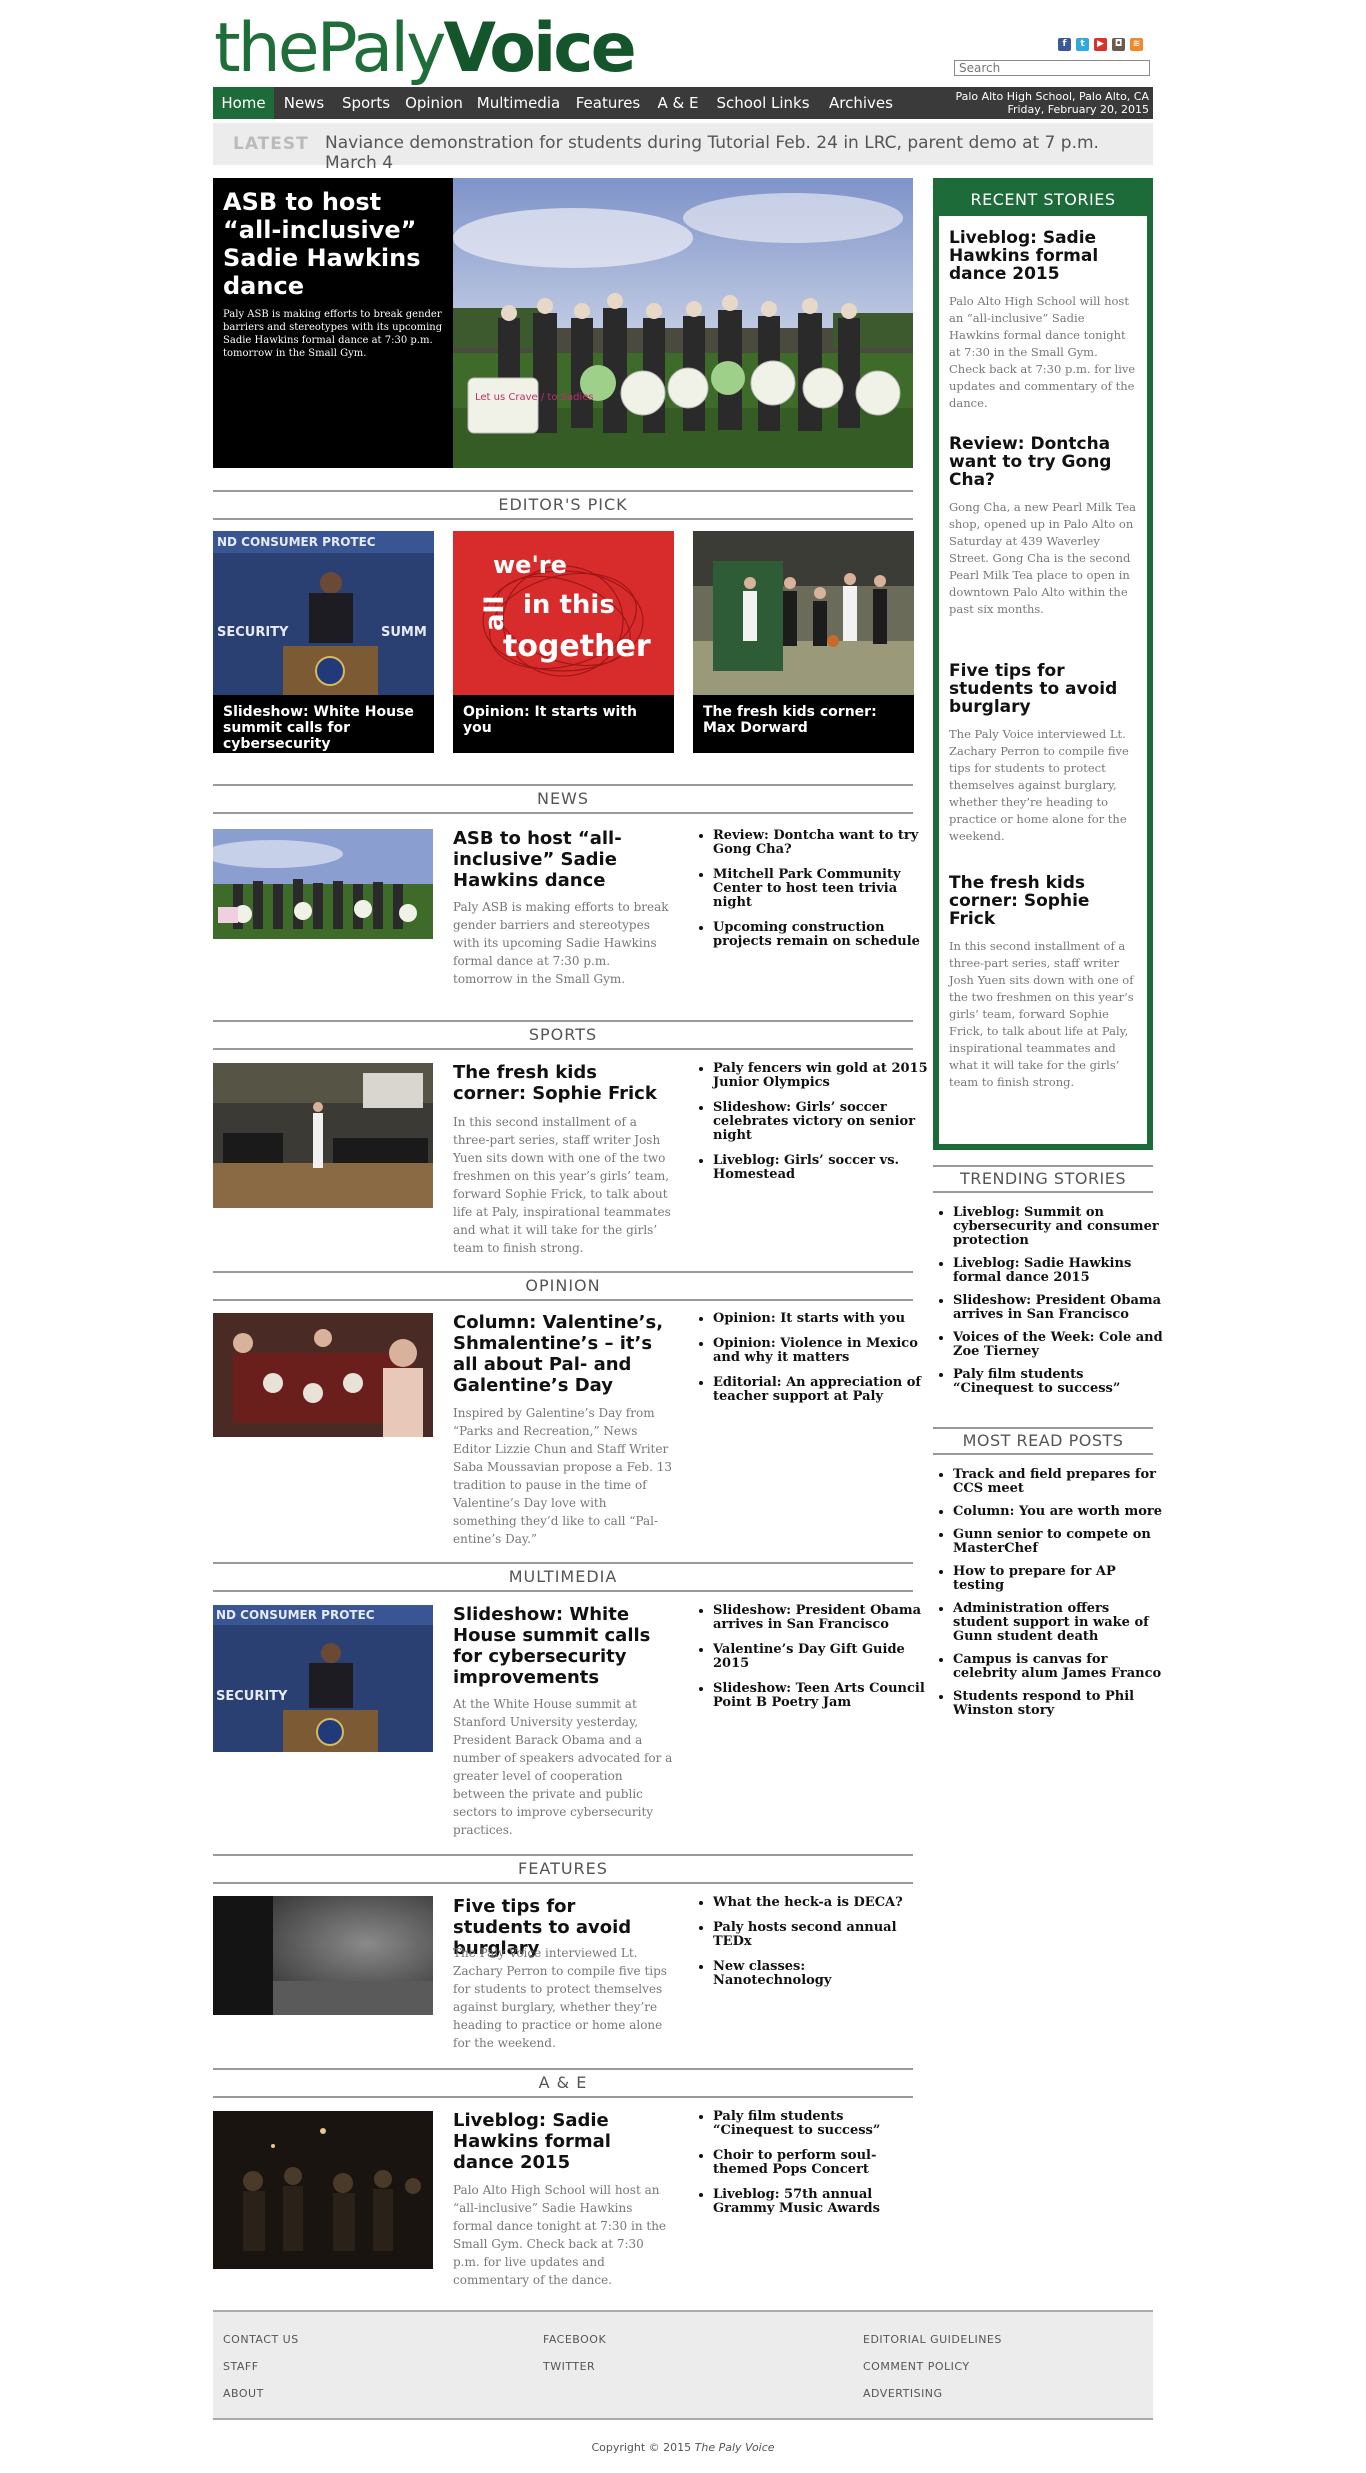  Describe the element at coordinates (563, 1869) in the screenshot. I see `section-heading-features: FEATURES` at that location.